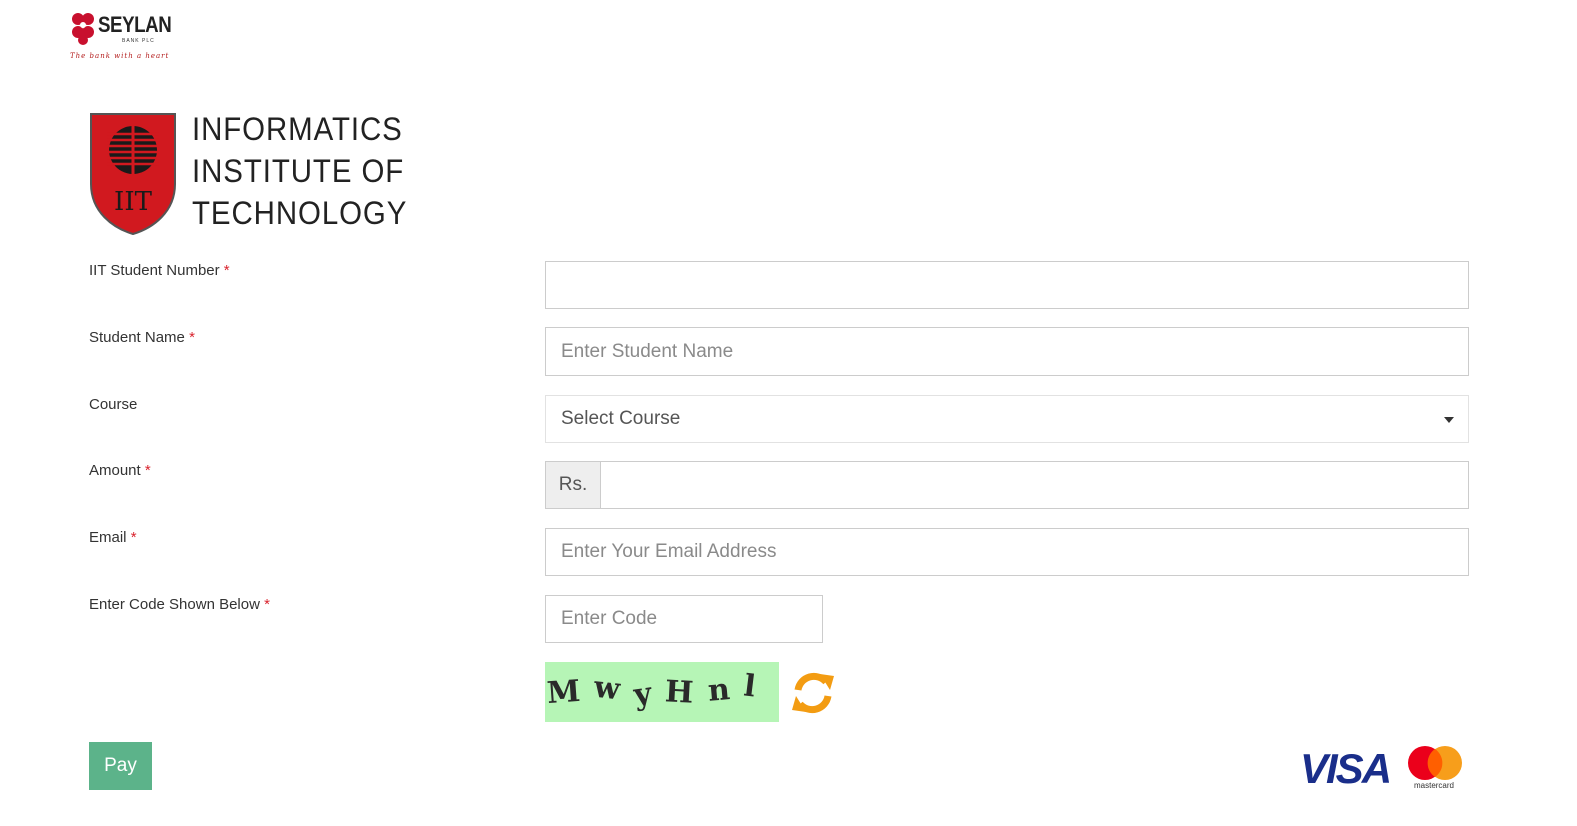 The image size is (1577, 826). Describe the element at coordinates (642, 694) in the screenshot. I see `captcha-char: y` at that location.